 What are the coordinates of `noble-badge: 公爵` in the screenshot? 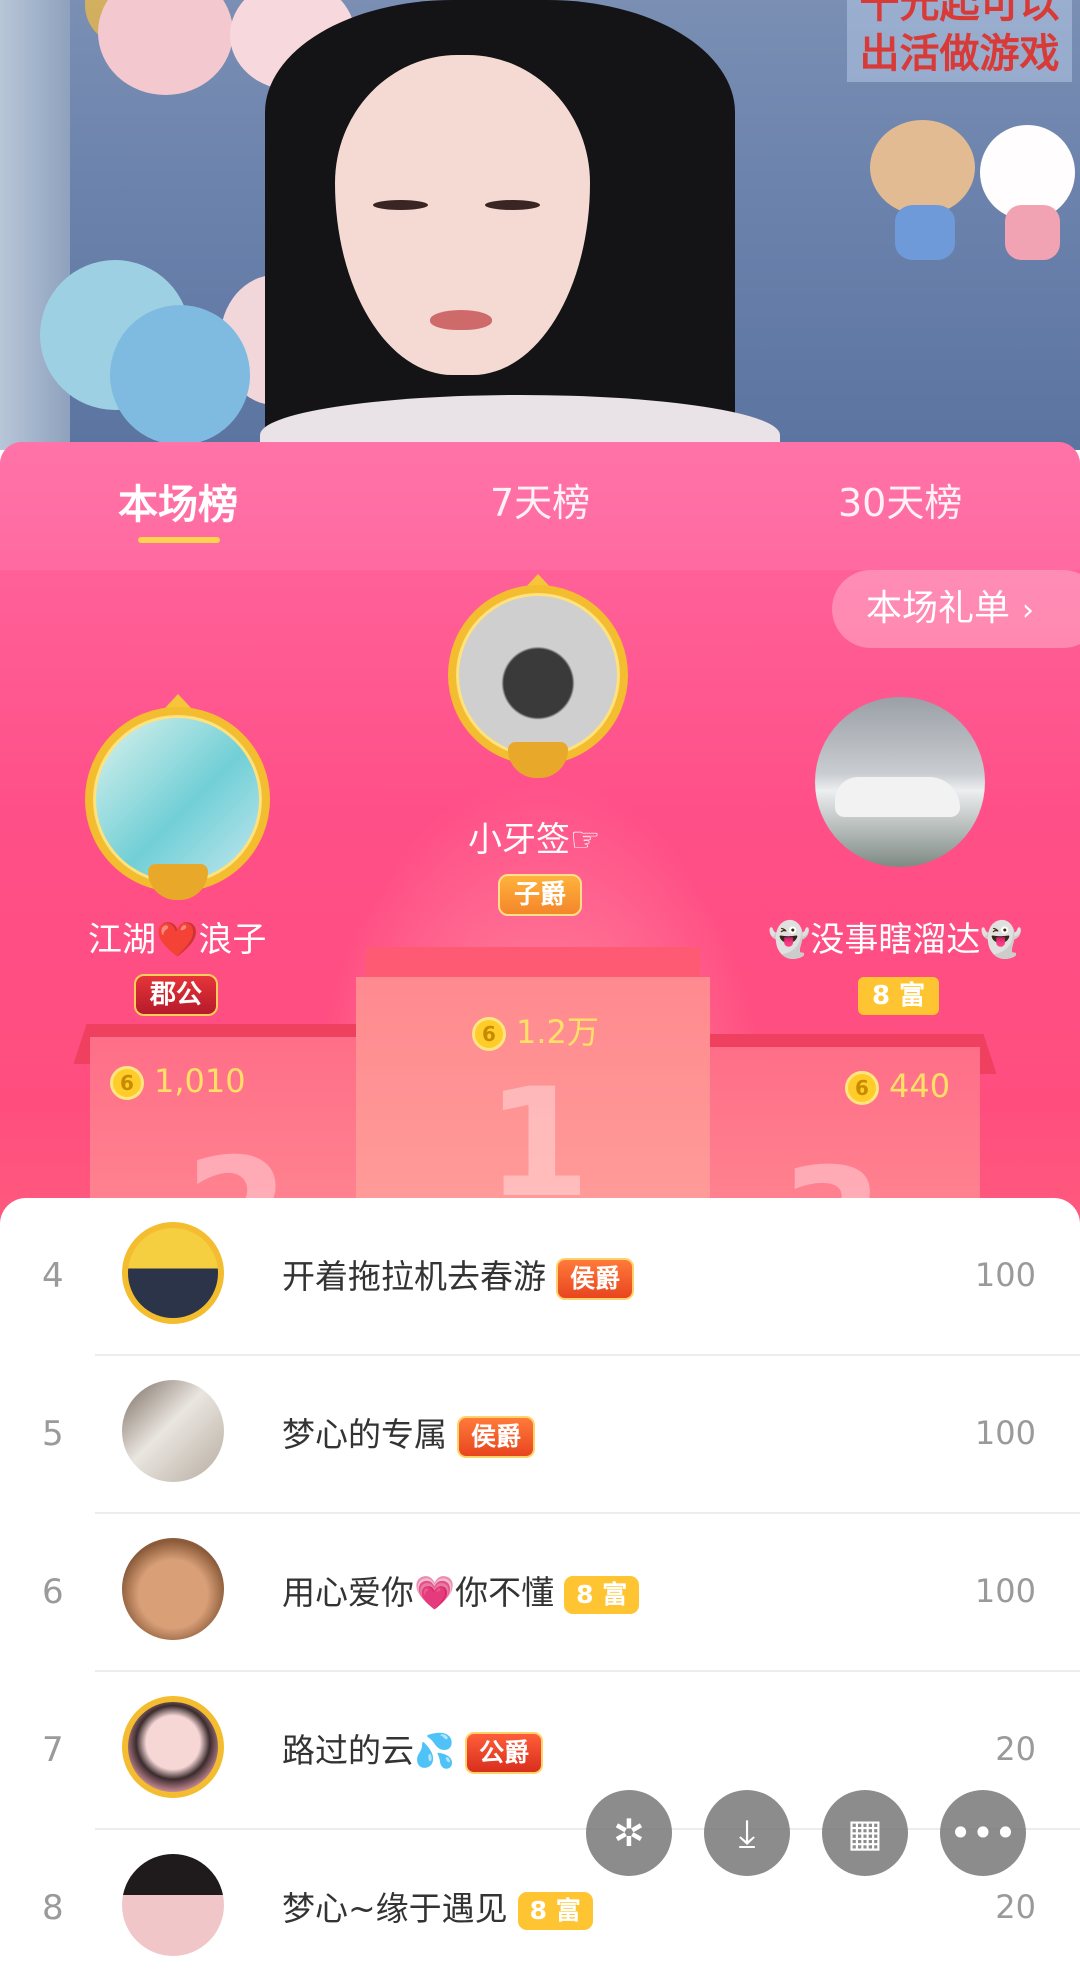 It's located at (504, 1752).